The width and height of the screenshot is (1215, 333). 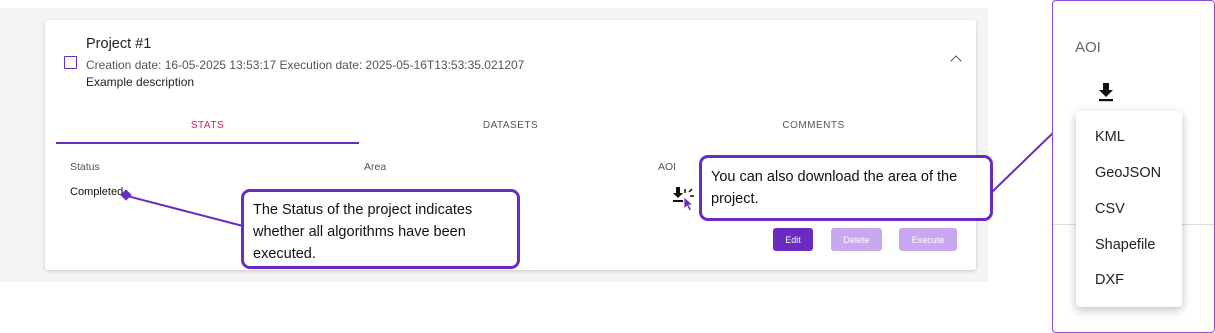 I want to click on menu-item-csv: CSV, so click(x=1110, y=209).